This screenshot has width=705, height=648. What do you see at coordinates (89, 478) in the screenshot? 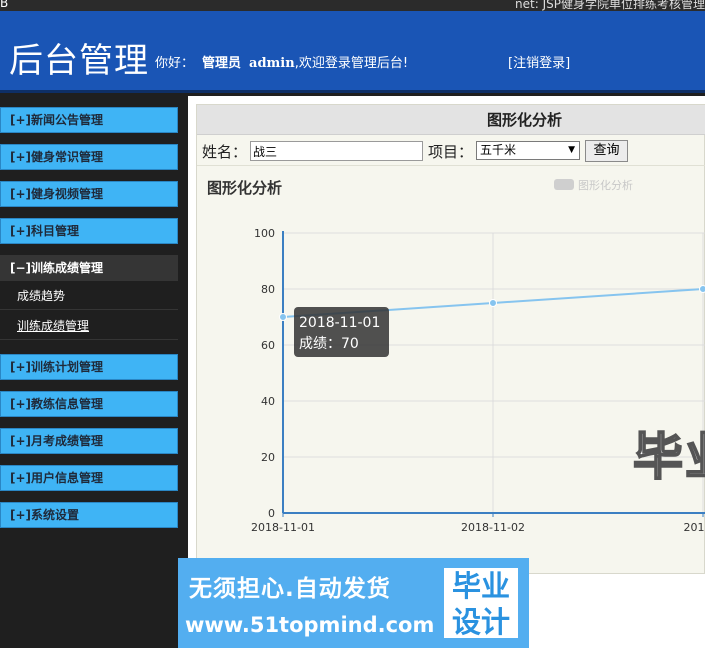
I see `sidebar-item-user-info: [+]用户信息管理` at bounding box center [89, 478].